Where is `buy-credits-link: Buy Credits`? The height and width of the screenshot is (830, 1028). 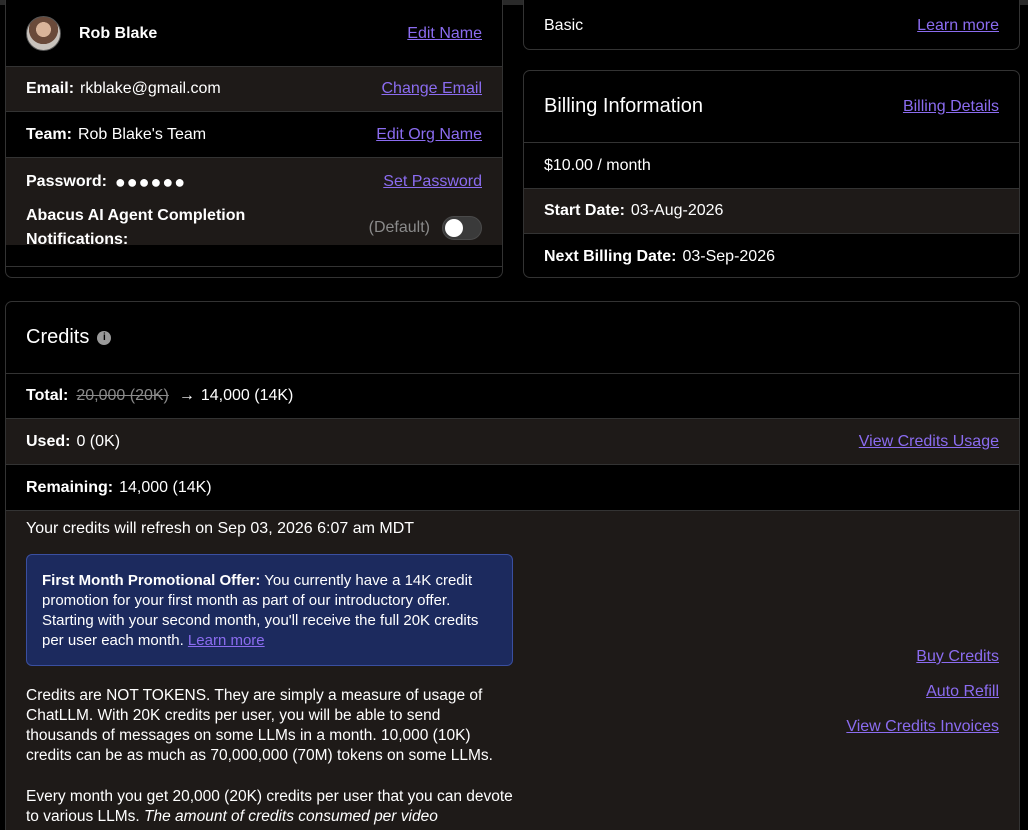 buy-credits-link: Buy Credits is located at coordinates (957, 656).